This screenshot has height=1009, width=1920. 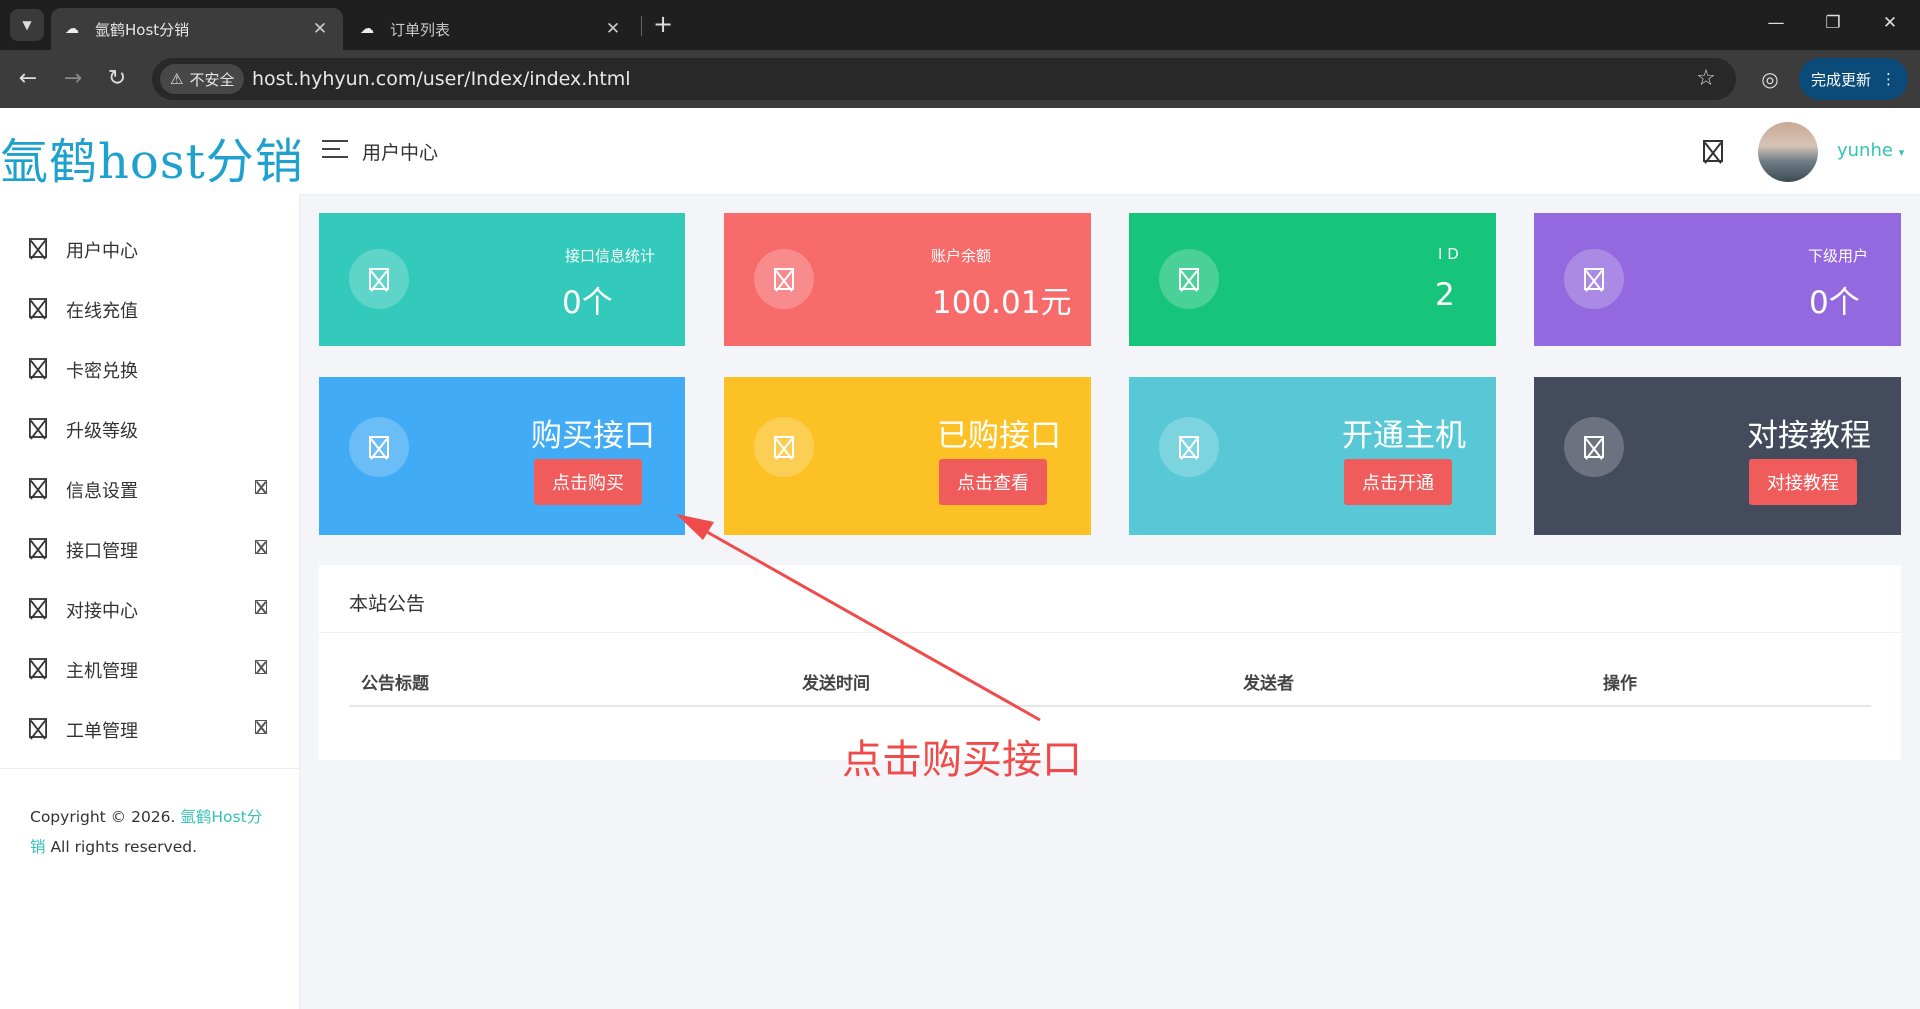 What do you see at coordinates (177, 79) in the screenshot?
I see `warning-icon: ⚠` at bounding box center [177, 79].